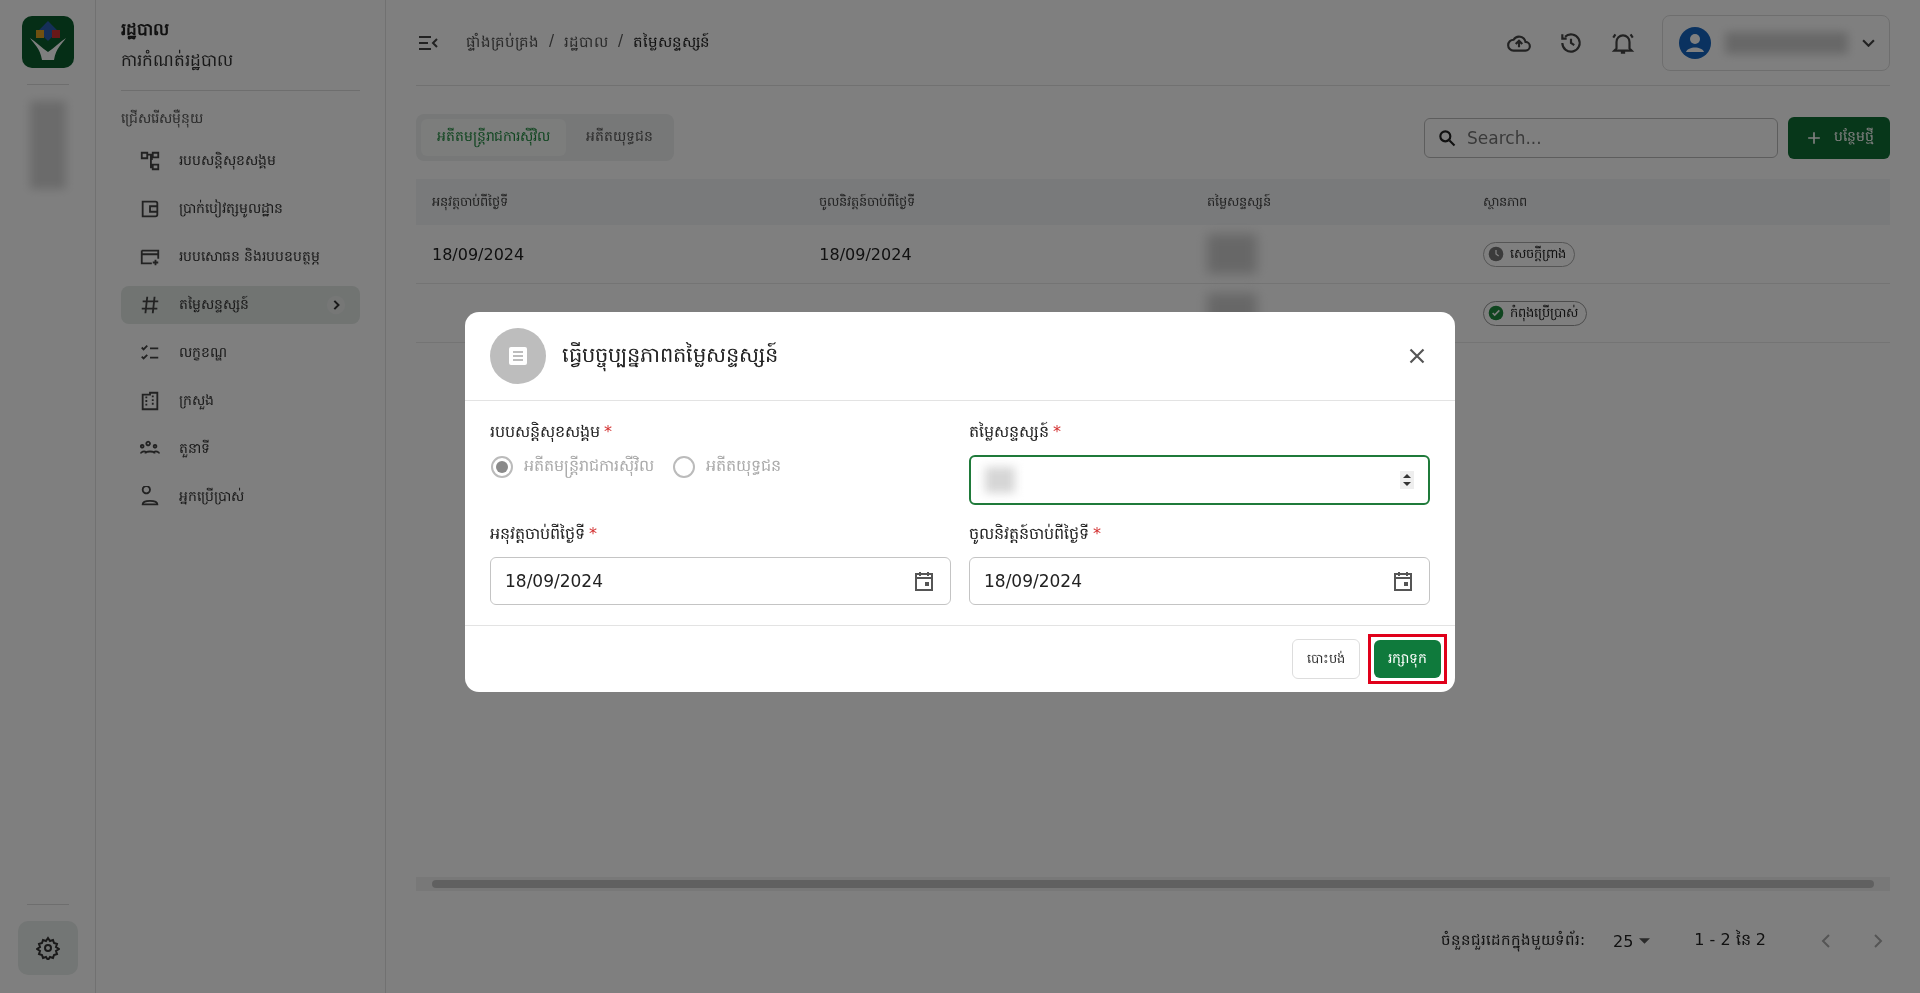  What do you see at coordinates (537, 533) in the screenshot?
I see `field-label: អនុវត្តចាប់ពីថ្ងៃទី` at bounding box center [537, 533].